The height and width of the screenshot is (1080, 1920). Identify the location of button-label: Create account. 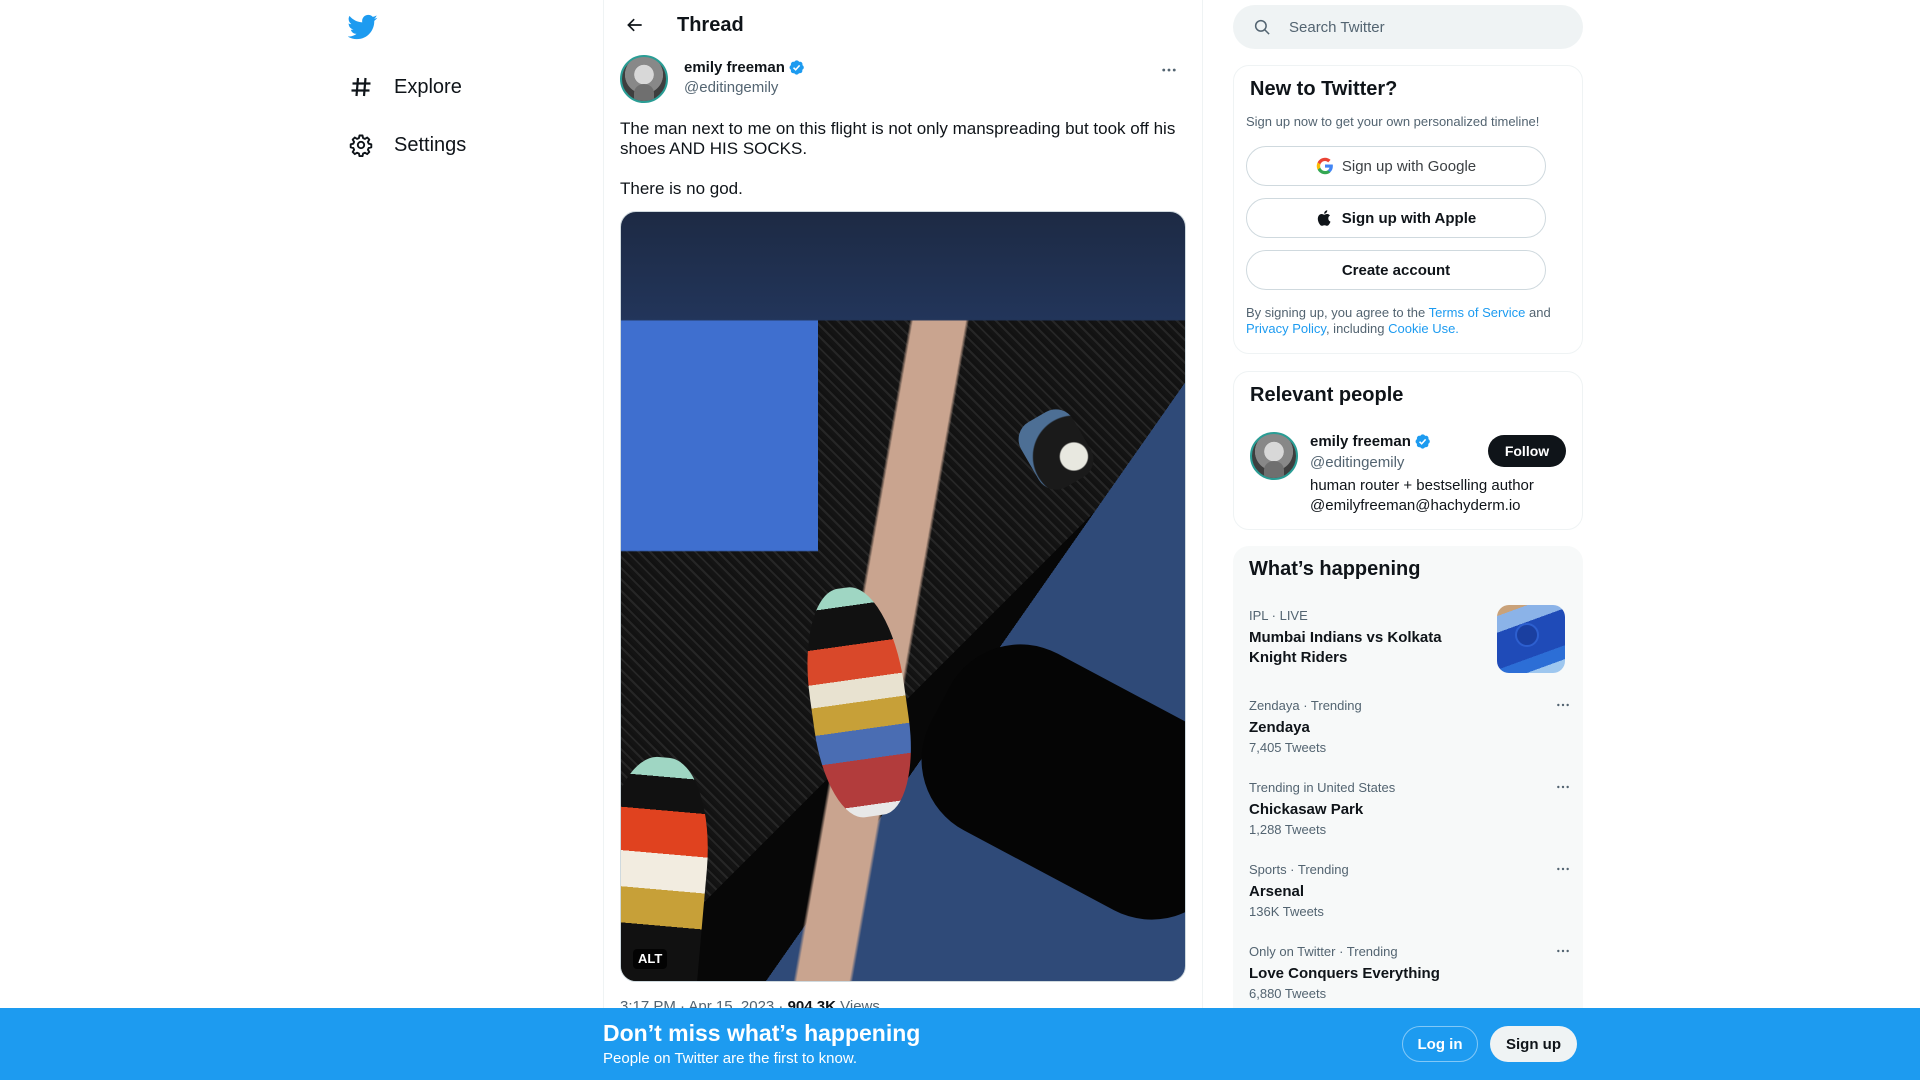
(1396, 270).